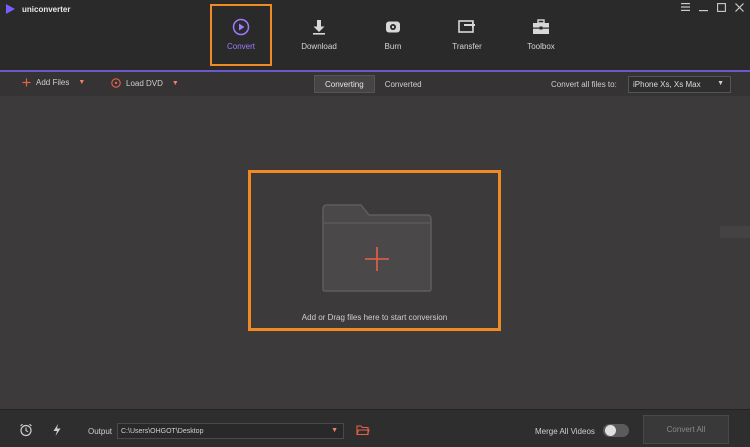 This screenshot has width=750, height=447. I want to click on add-files-button: Add Files ▼, so click(53, 82).